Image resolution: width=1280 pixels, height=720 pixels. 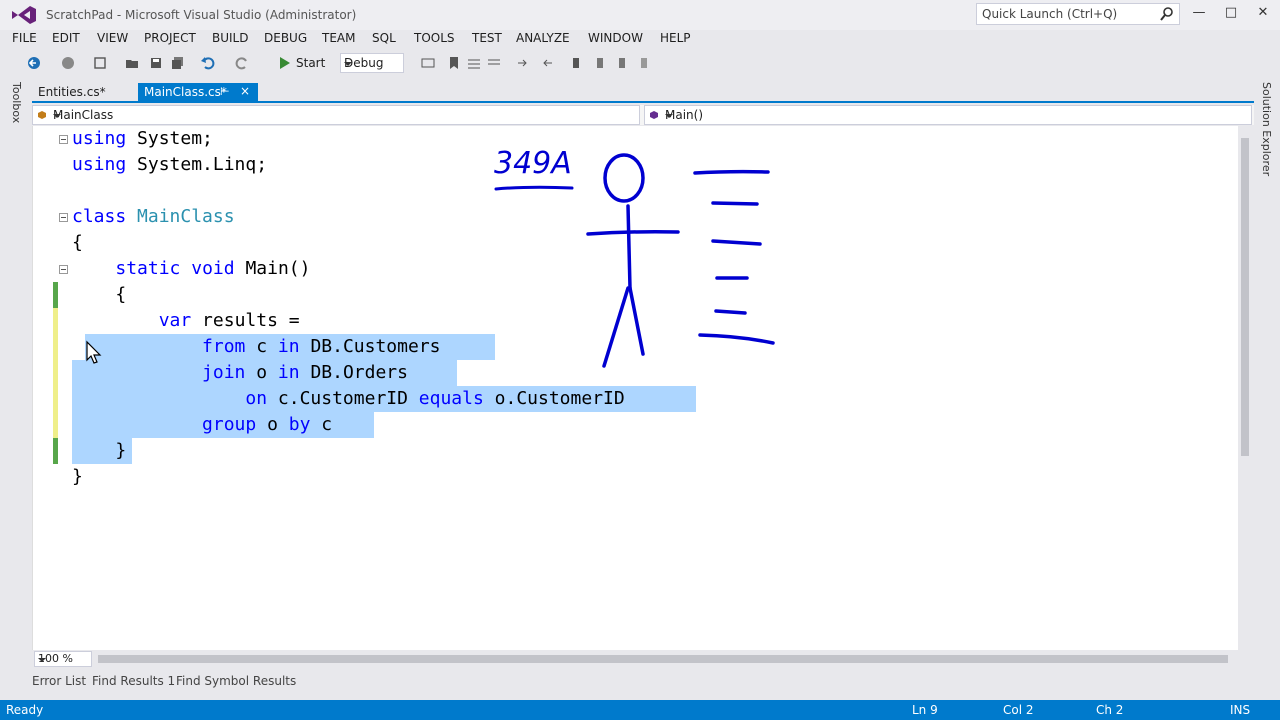 What do you see at coordinates (1266, 129) in the screenshot?
I see `solution-explorer-tab: Solution Explorer` at bounding box center [1266, 129].